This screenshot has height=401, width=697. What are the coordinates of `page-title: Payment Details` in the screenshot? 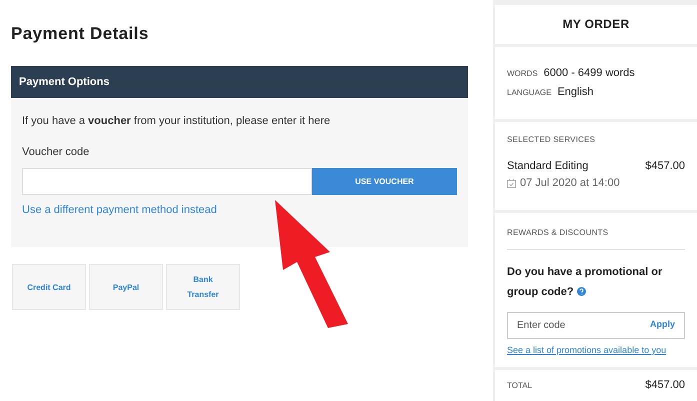 It's located at (80, 34).